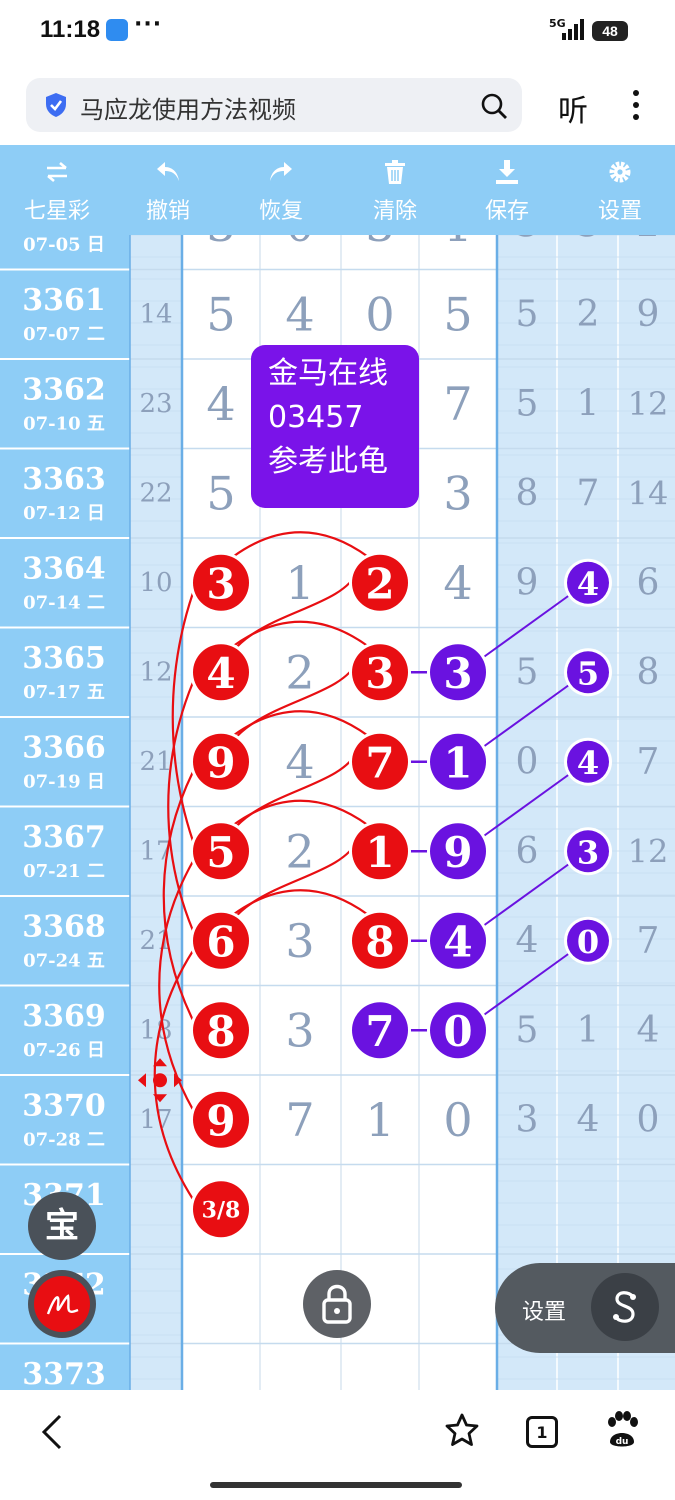 The width and height of the screenshot is (675, 1500). Describe the element at coordinates (280, 211) in the screenshot. I see `toolbar-label: 恢复` at that location.